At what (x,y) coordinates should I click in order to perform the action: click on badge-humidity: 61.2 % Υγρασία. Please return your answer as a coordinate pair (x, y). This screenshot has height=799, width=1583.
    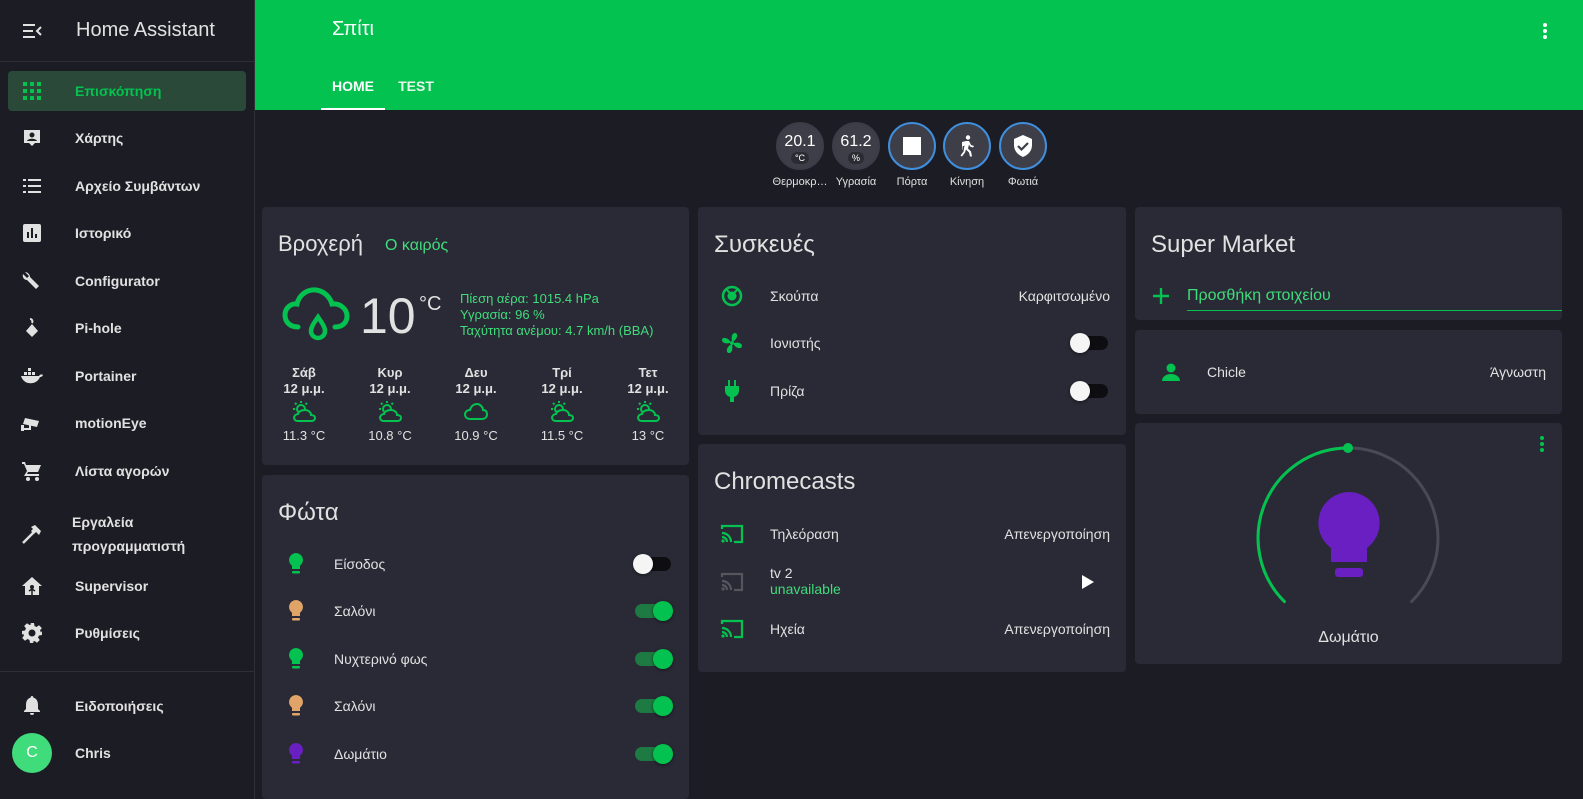
    Looking at the image, I should click on (856, 155).